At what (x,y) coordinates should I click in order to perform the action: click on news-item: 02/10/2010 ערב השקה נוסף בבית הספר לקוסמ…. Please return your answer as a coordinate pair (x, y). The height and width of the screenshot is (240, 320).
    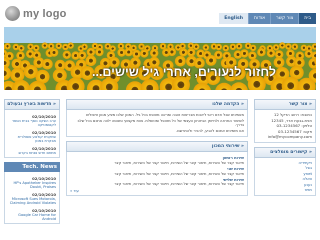
    Looking at the image, I should click on (32, 121).